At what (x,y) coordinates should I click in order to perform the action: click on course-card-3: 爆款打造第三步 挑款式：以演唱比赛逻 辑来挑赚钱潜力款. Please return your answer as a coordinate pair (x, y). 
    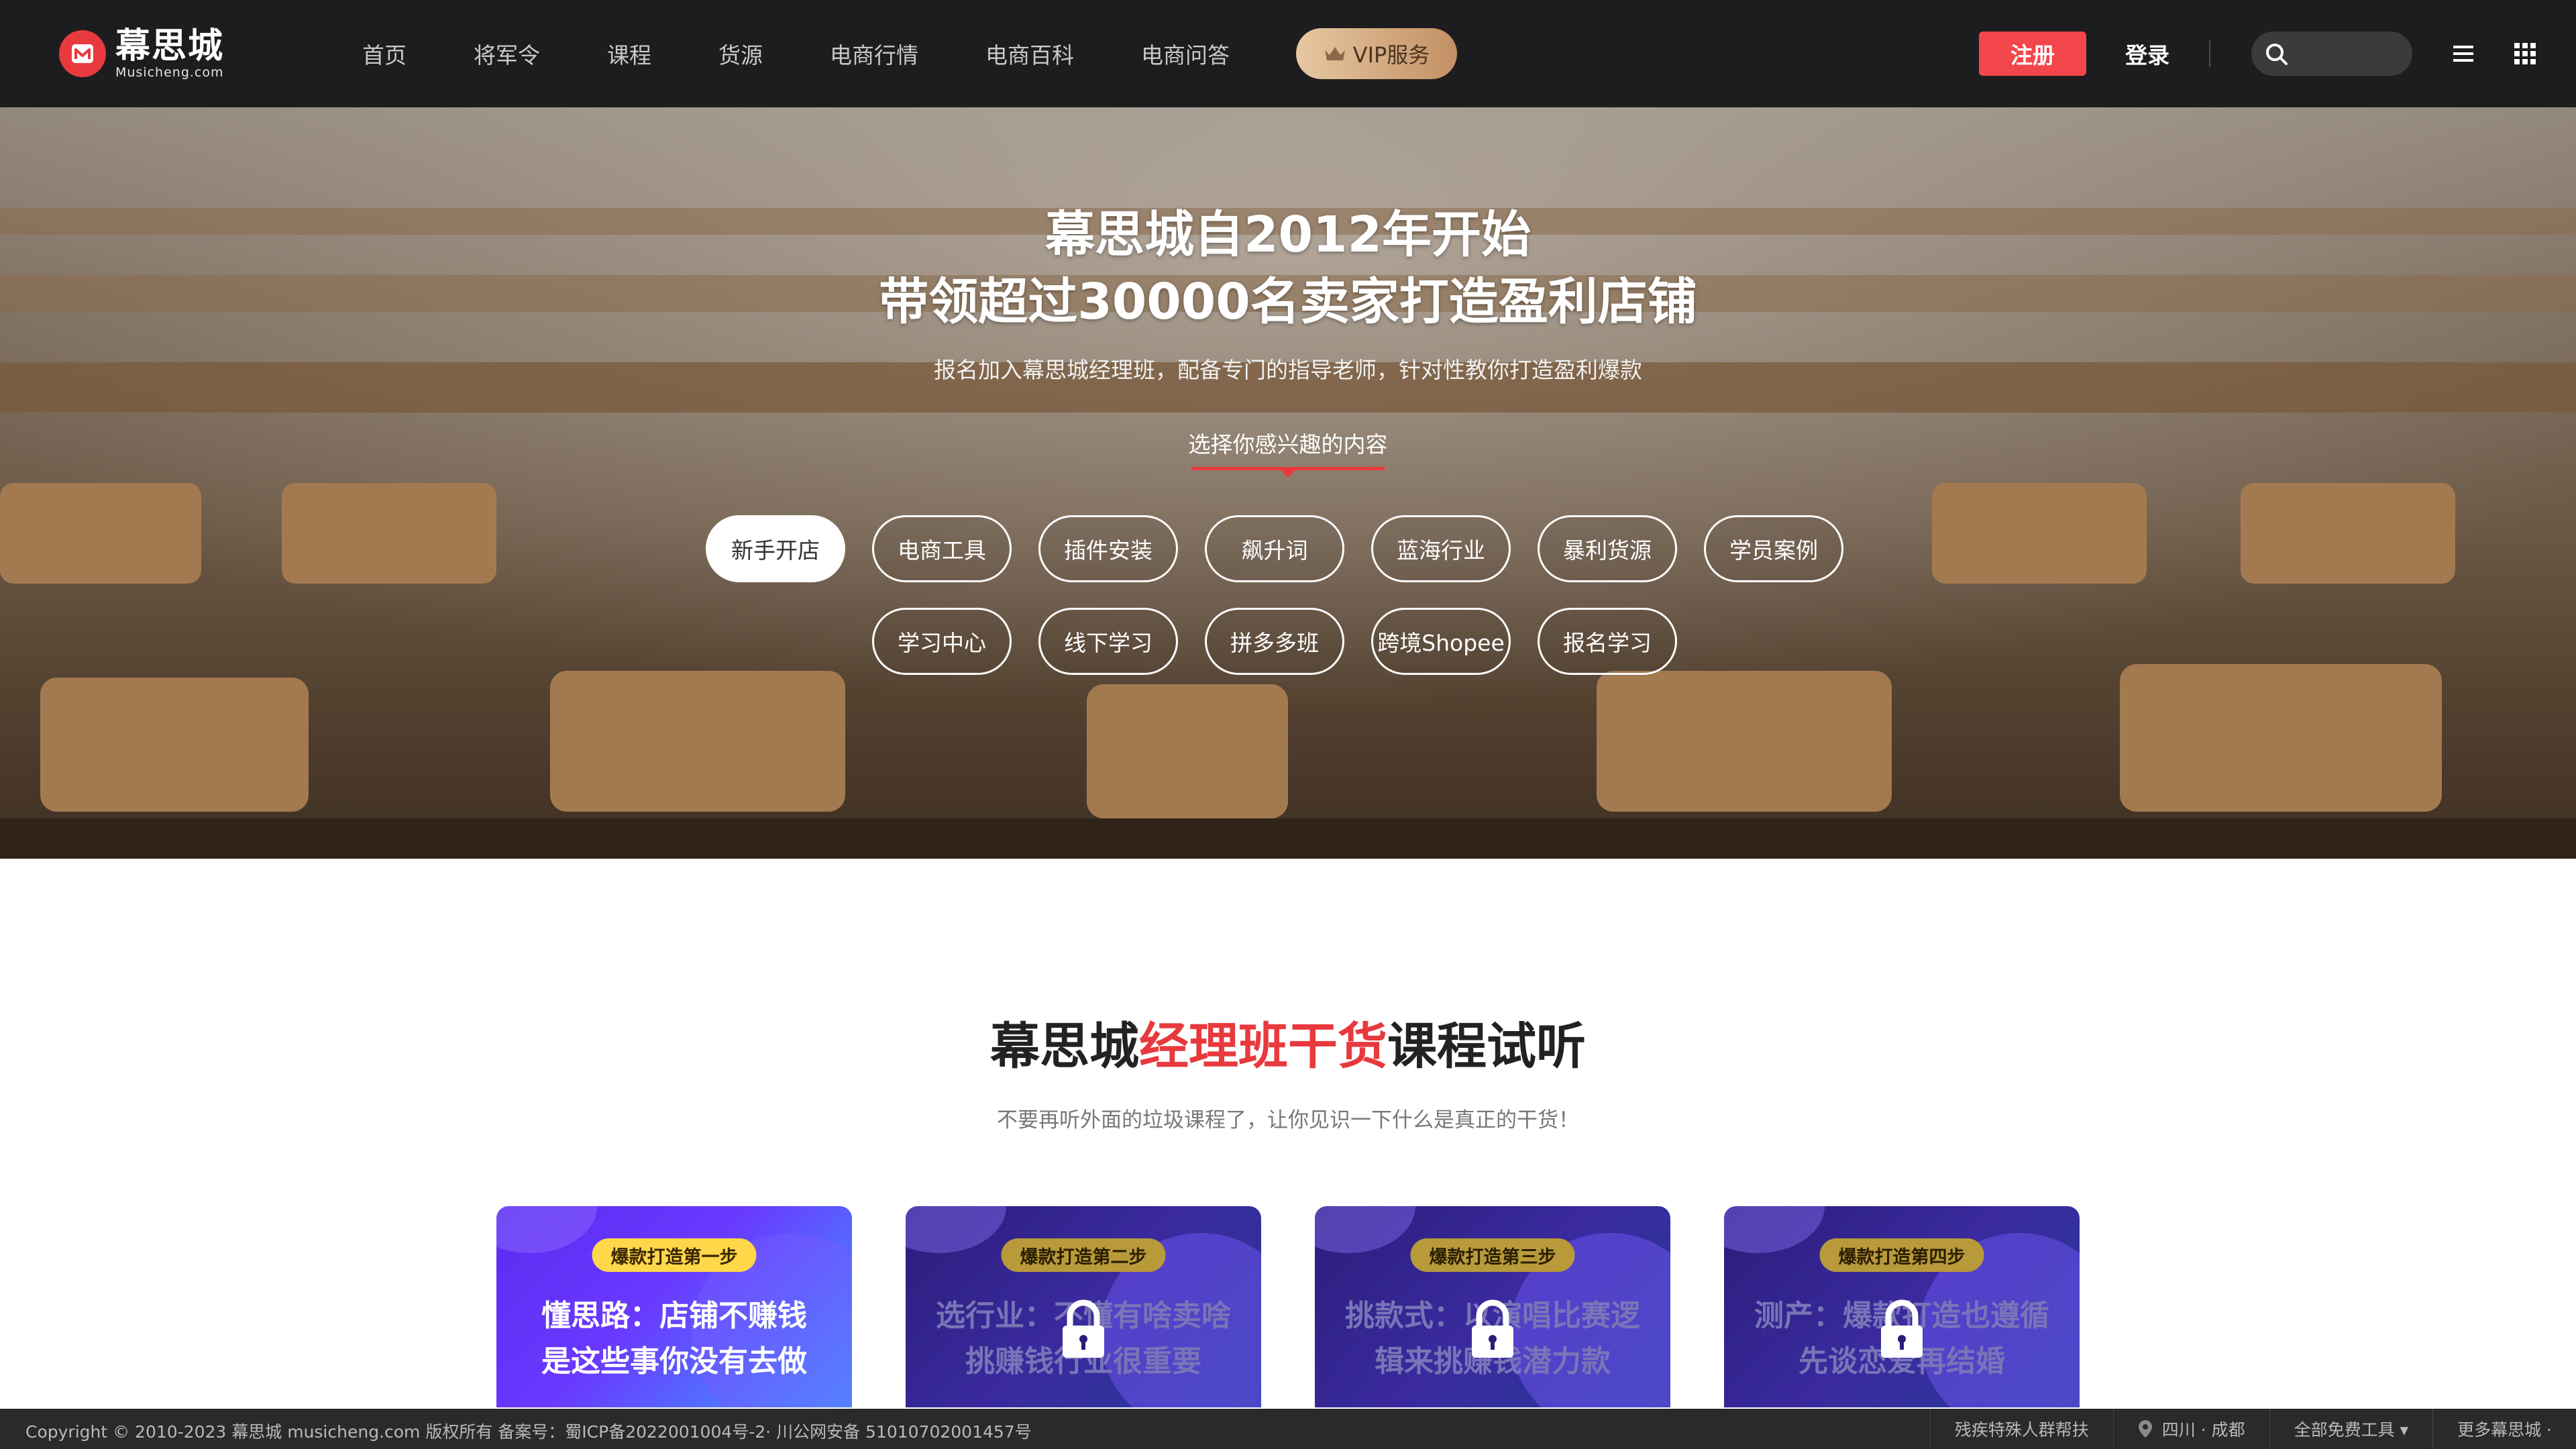
    Looking at the image, I should click on (1492, 1306).